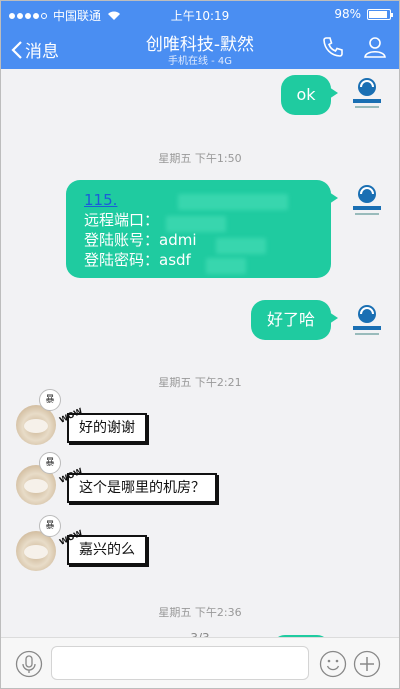  Describe the element at coordinates (142, 488) in the screenshot. I see `message-text: 这个是哪里的机房？` at that location.